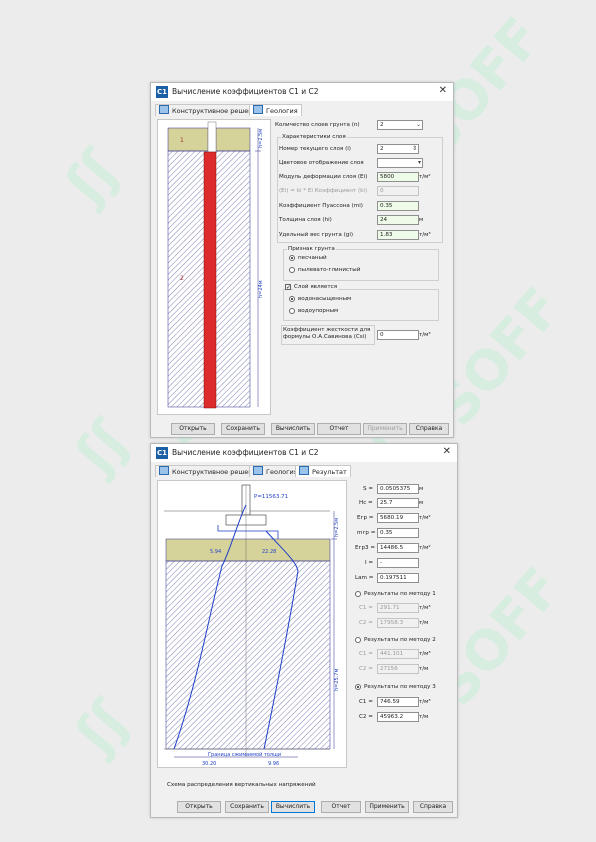 Image resolution: width=596 pixels, height=842 pixels. Describe the element at coordinates (317, 125) in the screenshot. I see `layers-count-label: Количество слоев грунта (n)` at that location.